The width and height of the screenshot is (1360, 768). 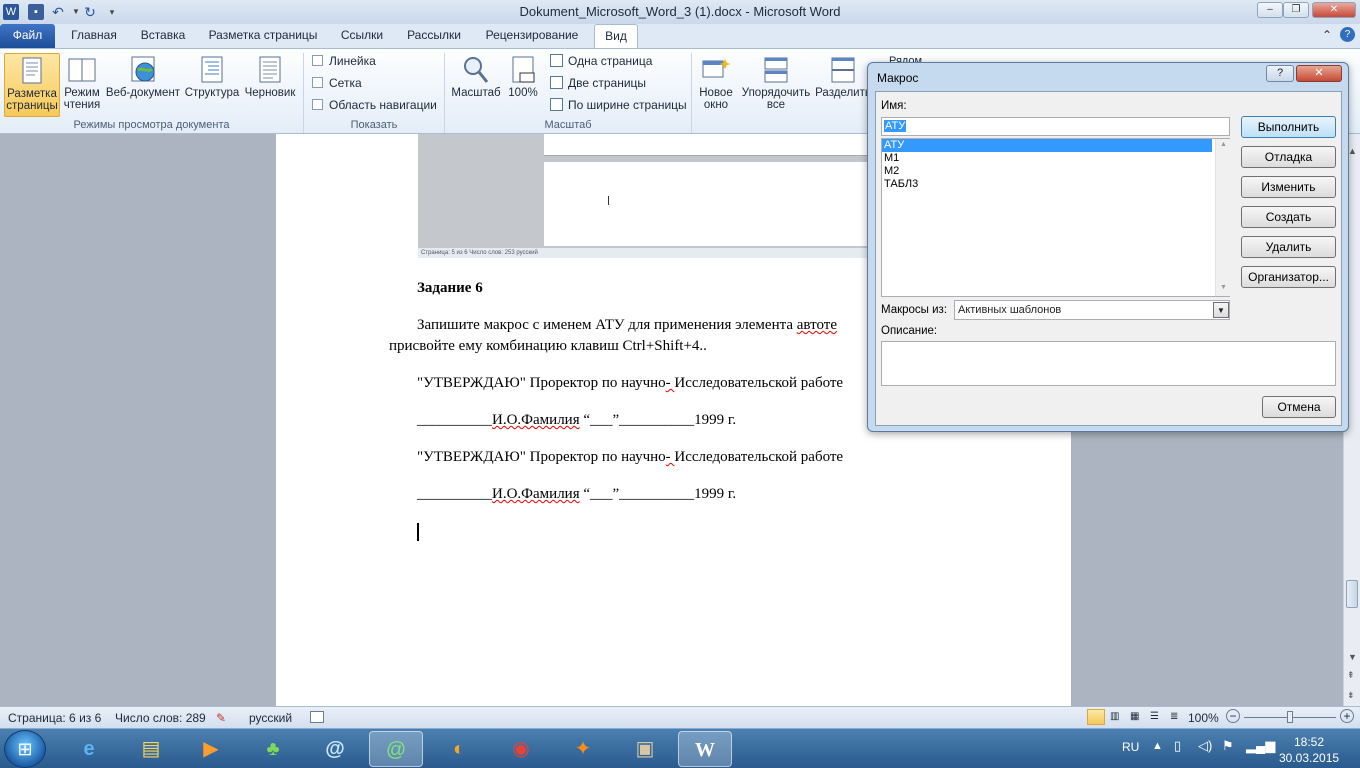 What do you see at coordinates (1347, 34) in the screenshot?
I see `help-icon: ?` at bounding box center [1347, 34].